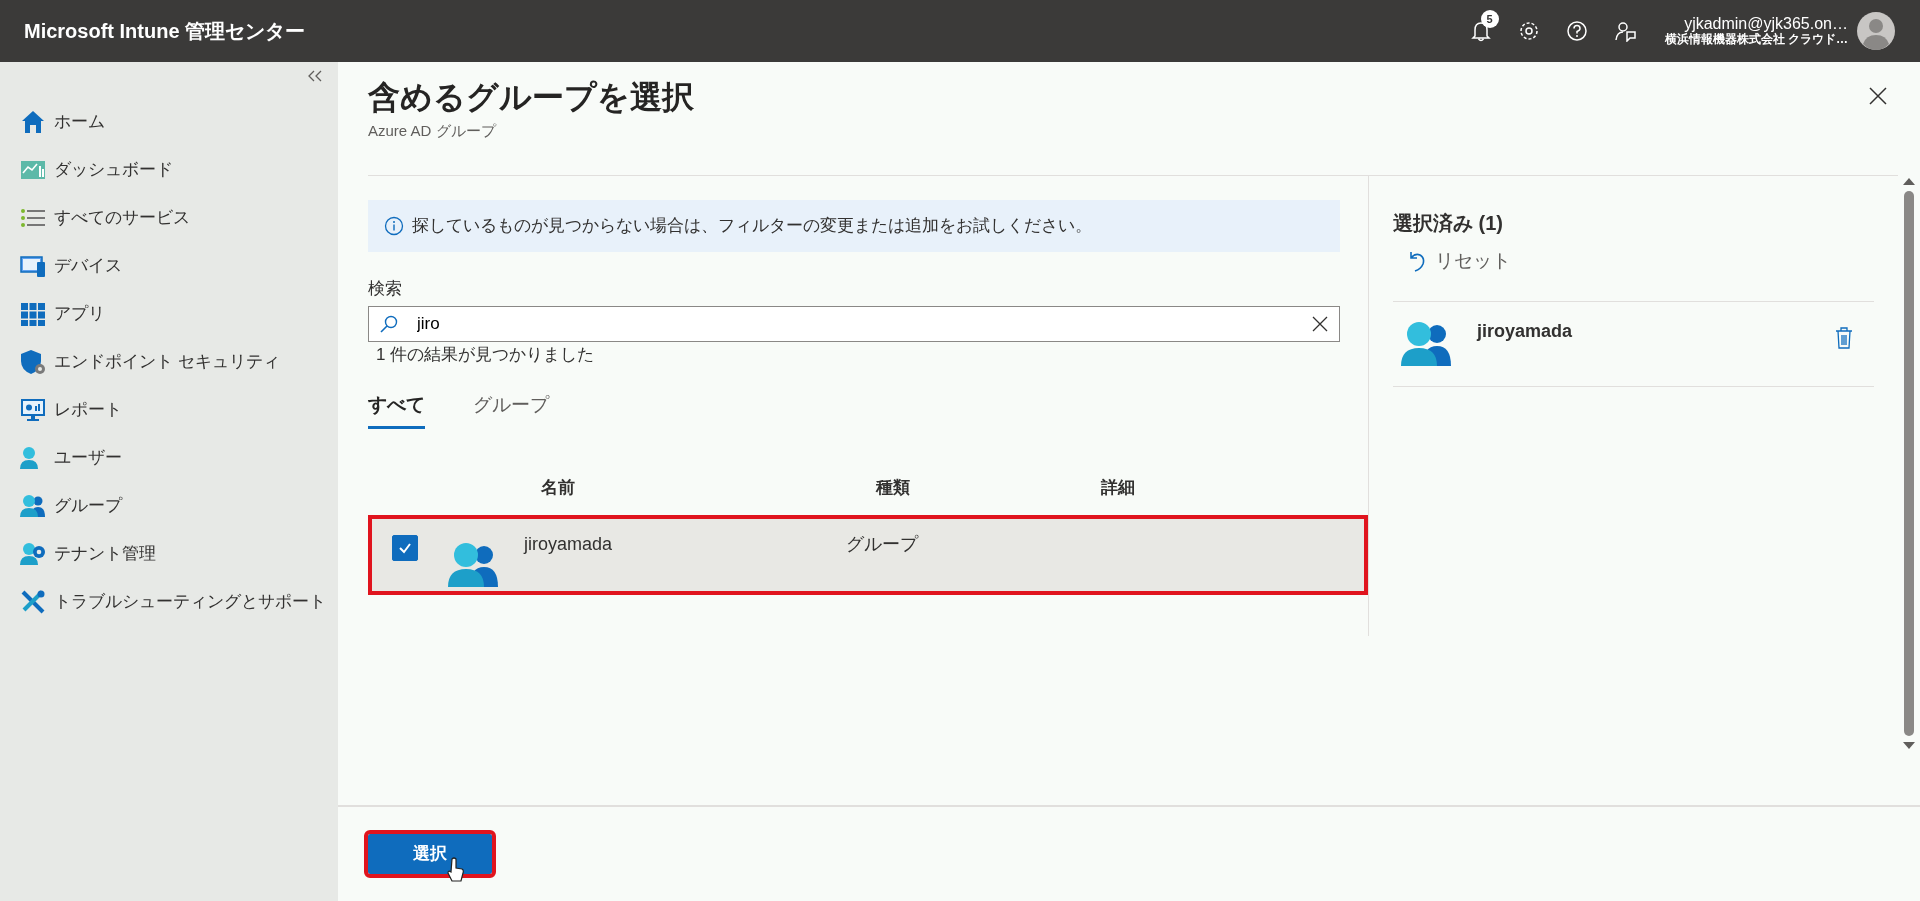 The image size is (1920, 901). I want to click on tools-icon, so click(33, 602).